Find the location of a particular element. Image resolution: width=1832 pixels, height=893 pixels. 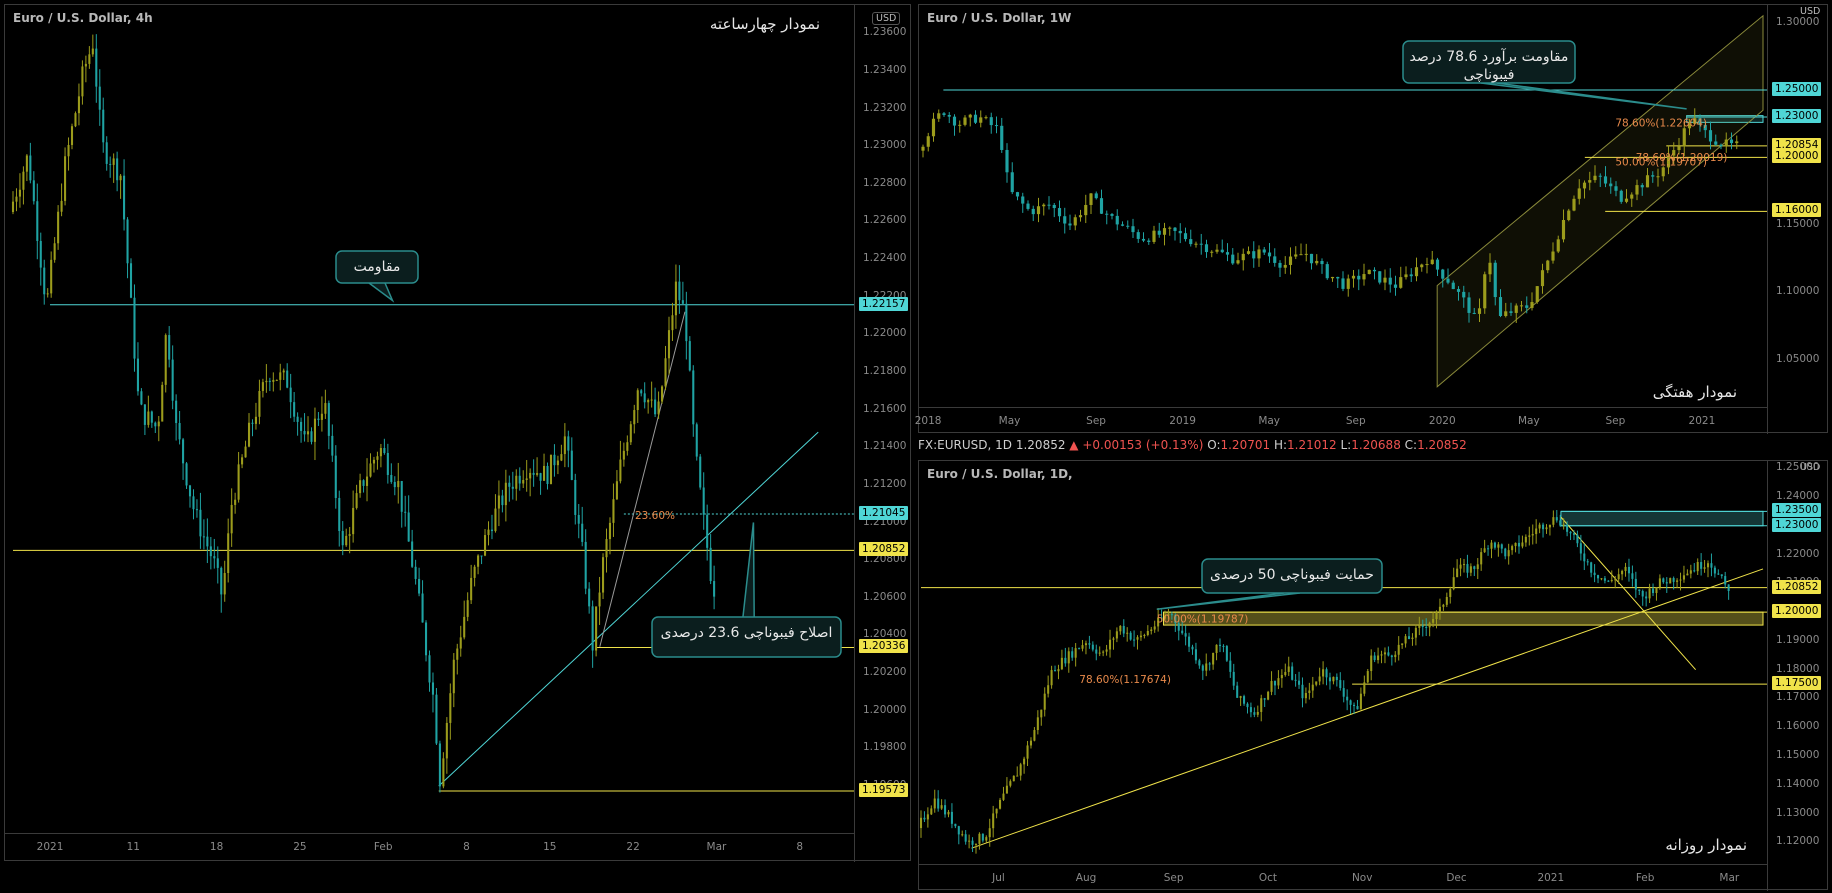

symbol: FX:EURUSD, 1D is located at coordinates (965, 445).